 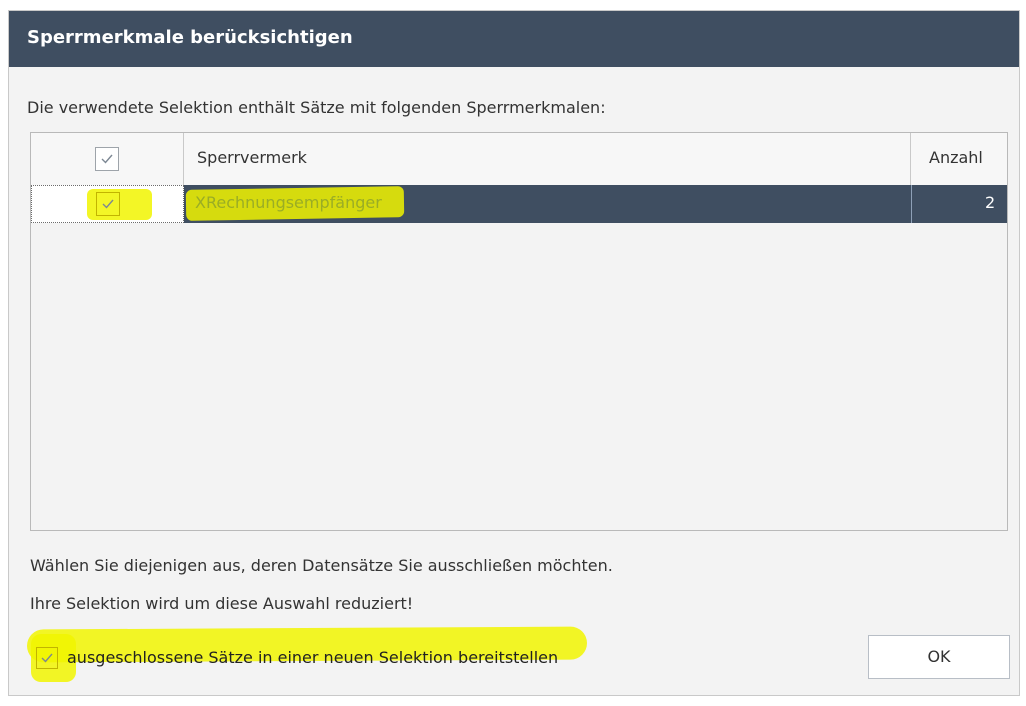 I want to click on row-count: 2, so click(x=990, y=202).